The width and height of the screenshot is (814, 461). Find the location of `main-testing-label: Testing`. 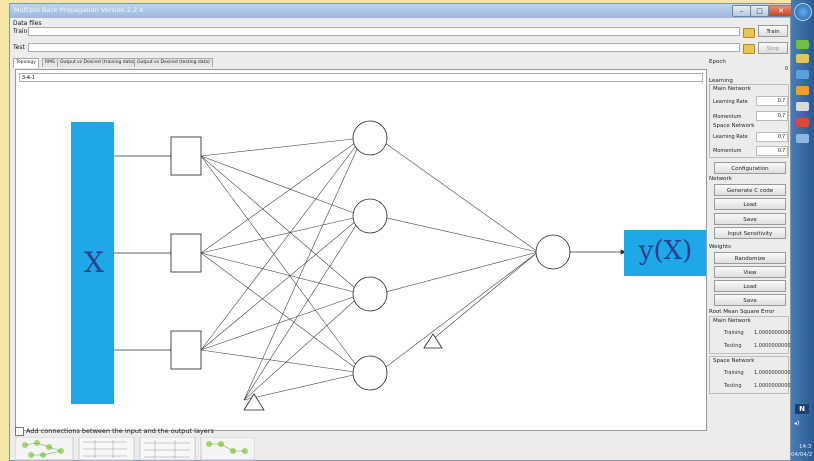

main-testing-label: Testing is located at coordinates (733, 346).